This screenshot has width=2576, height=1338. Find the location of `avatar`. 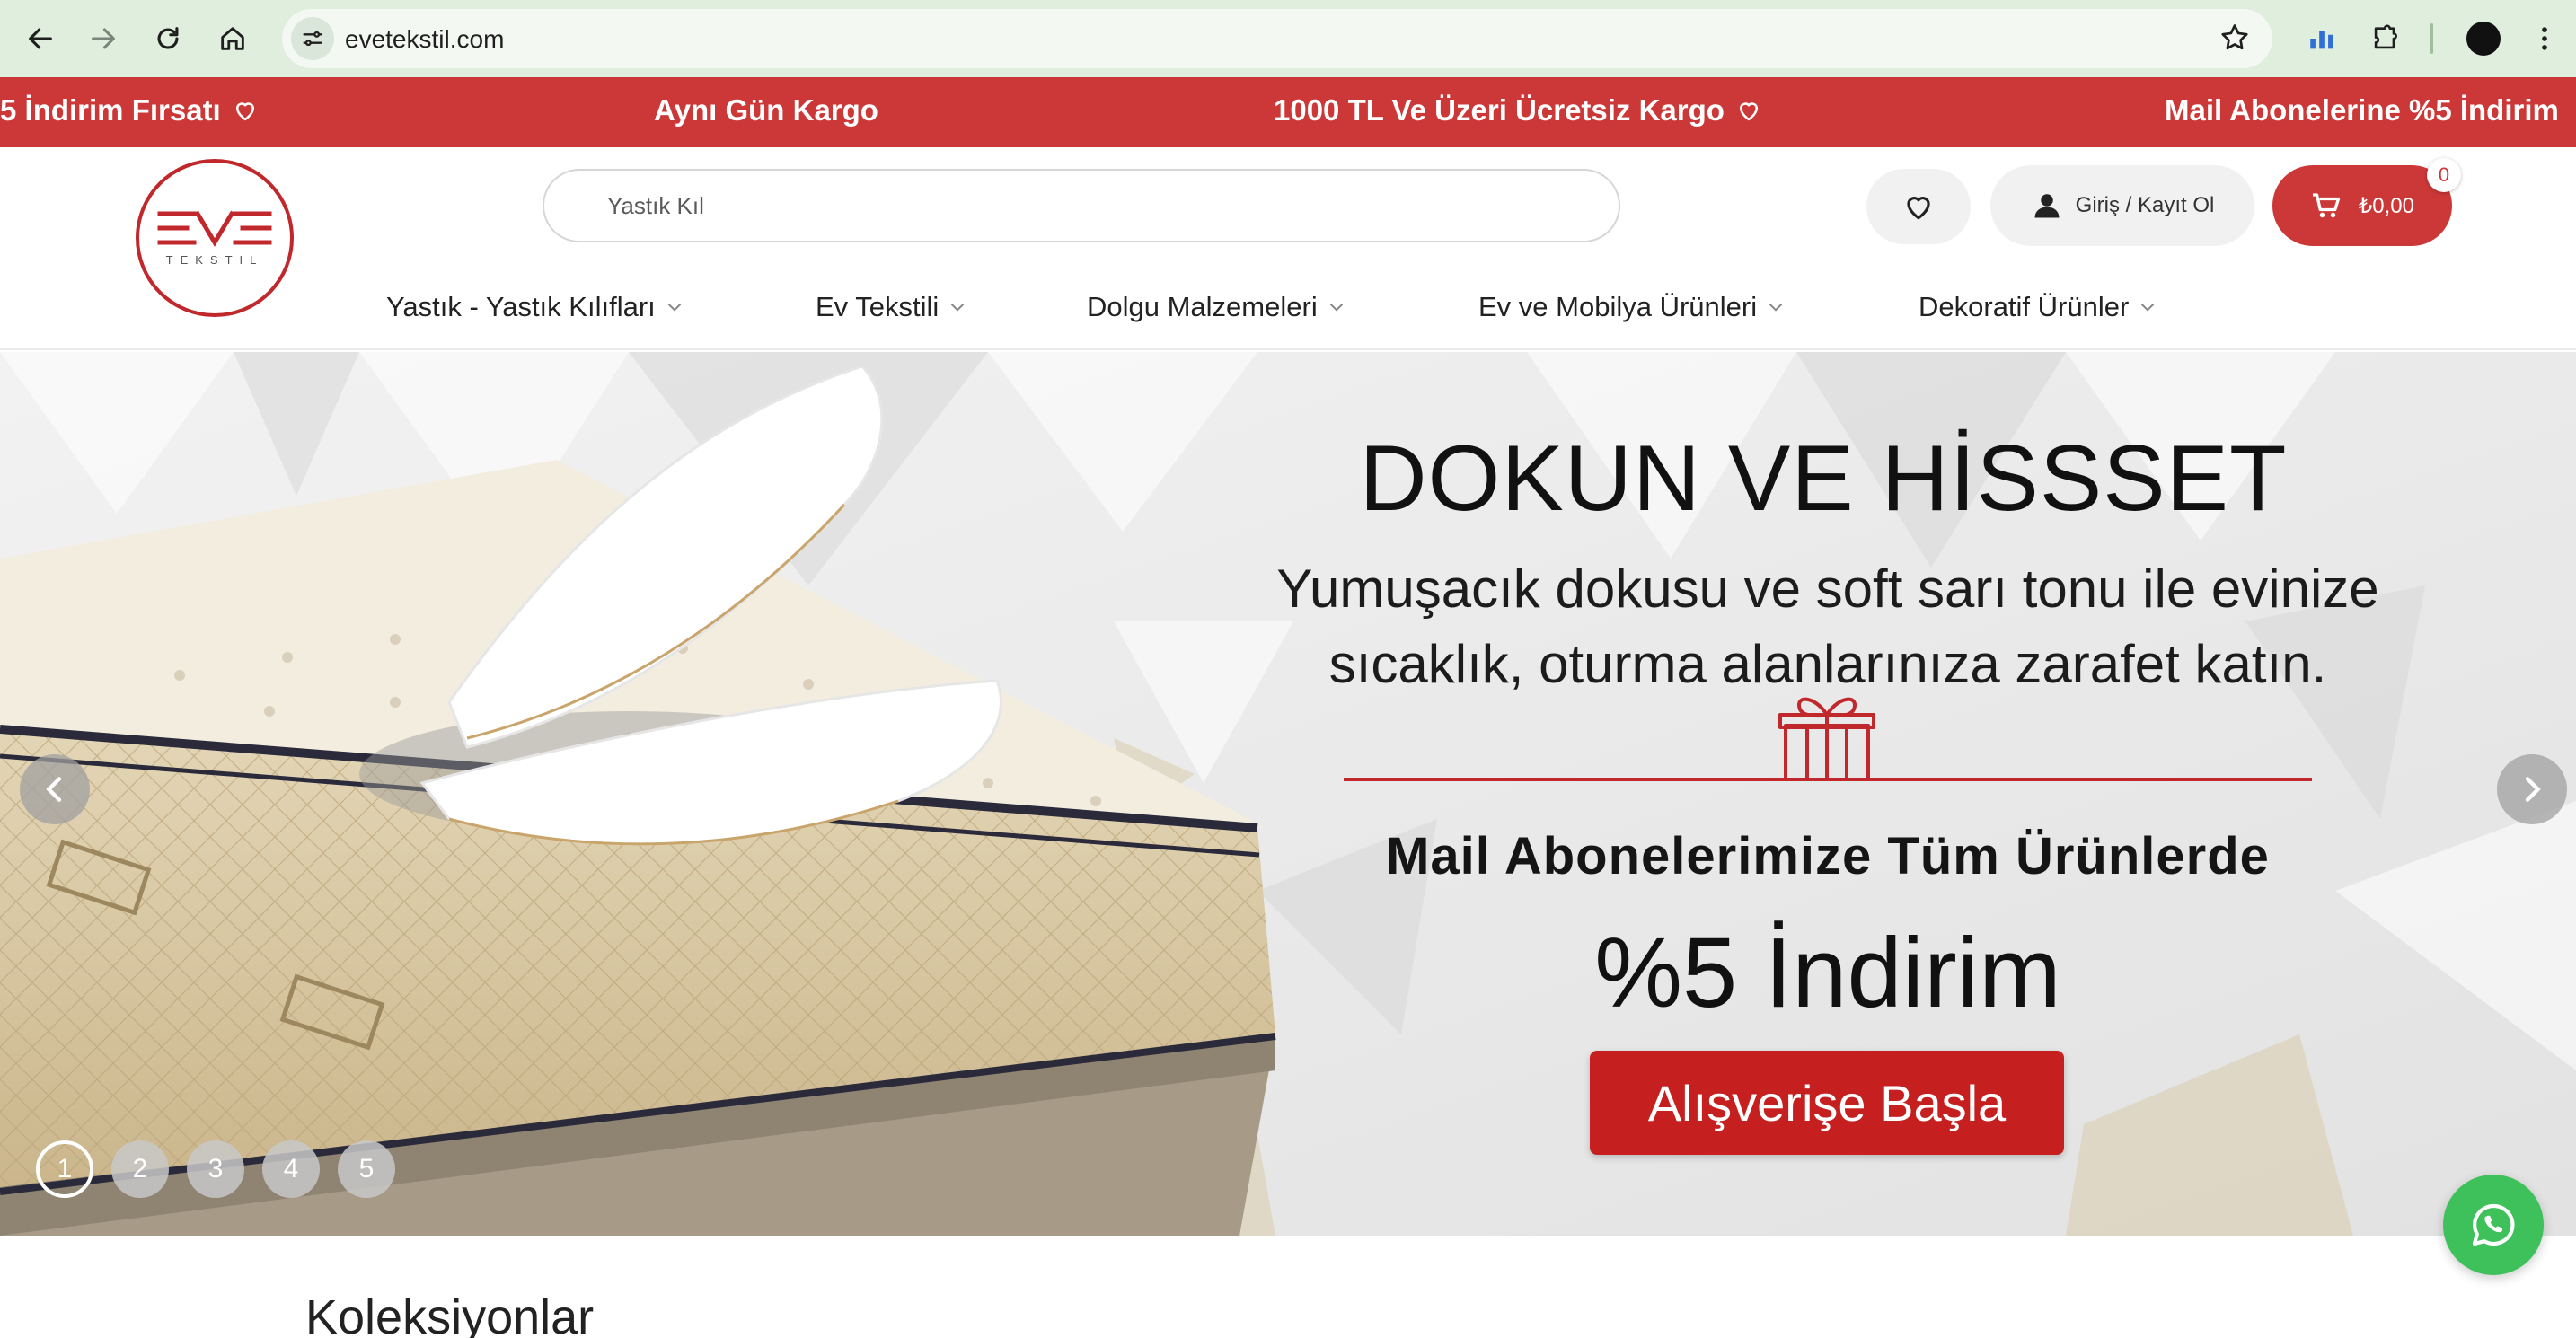

avatar is located at coordinates (2483, 39).